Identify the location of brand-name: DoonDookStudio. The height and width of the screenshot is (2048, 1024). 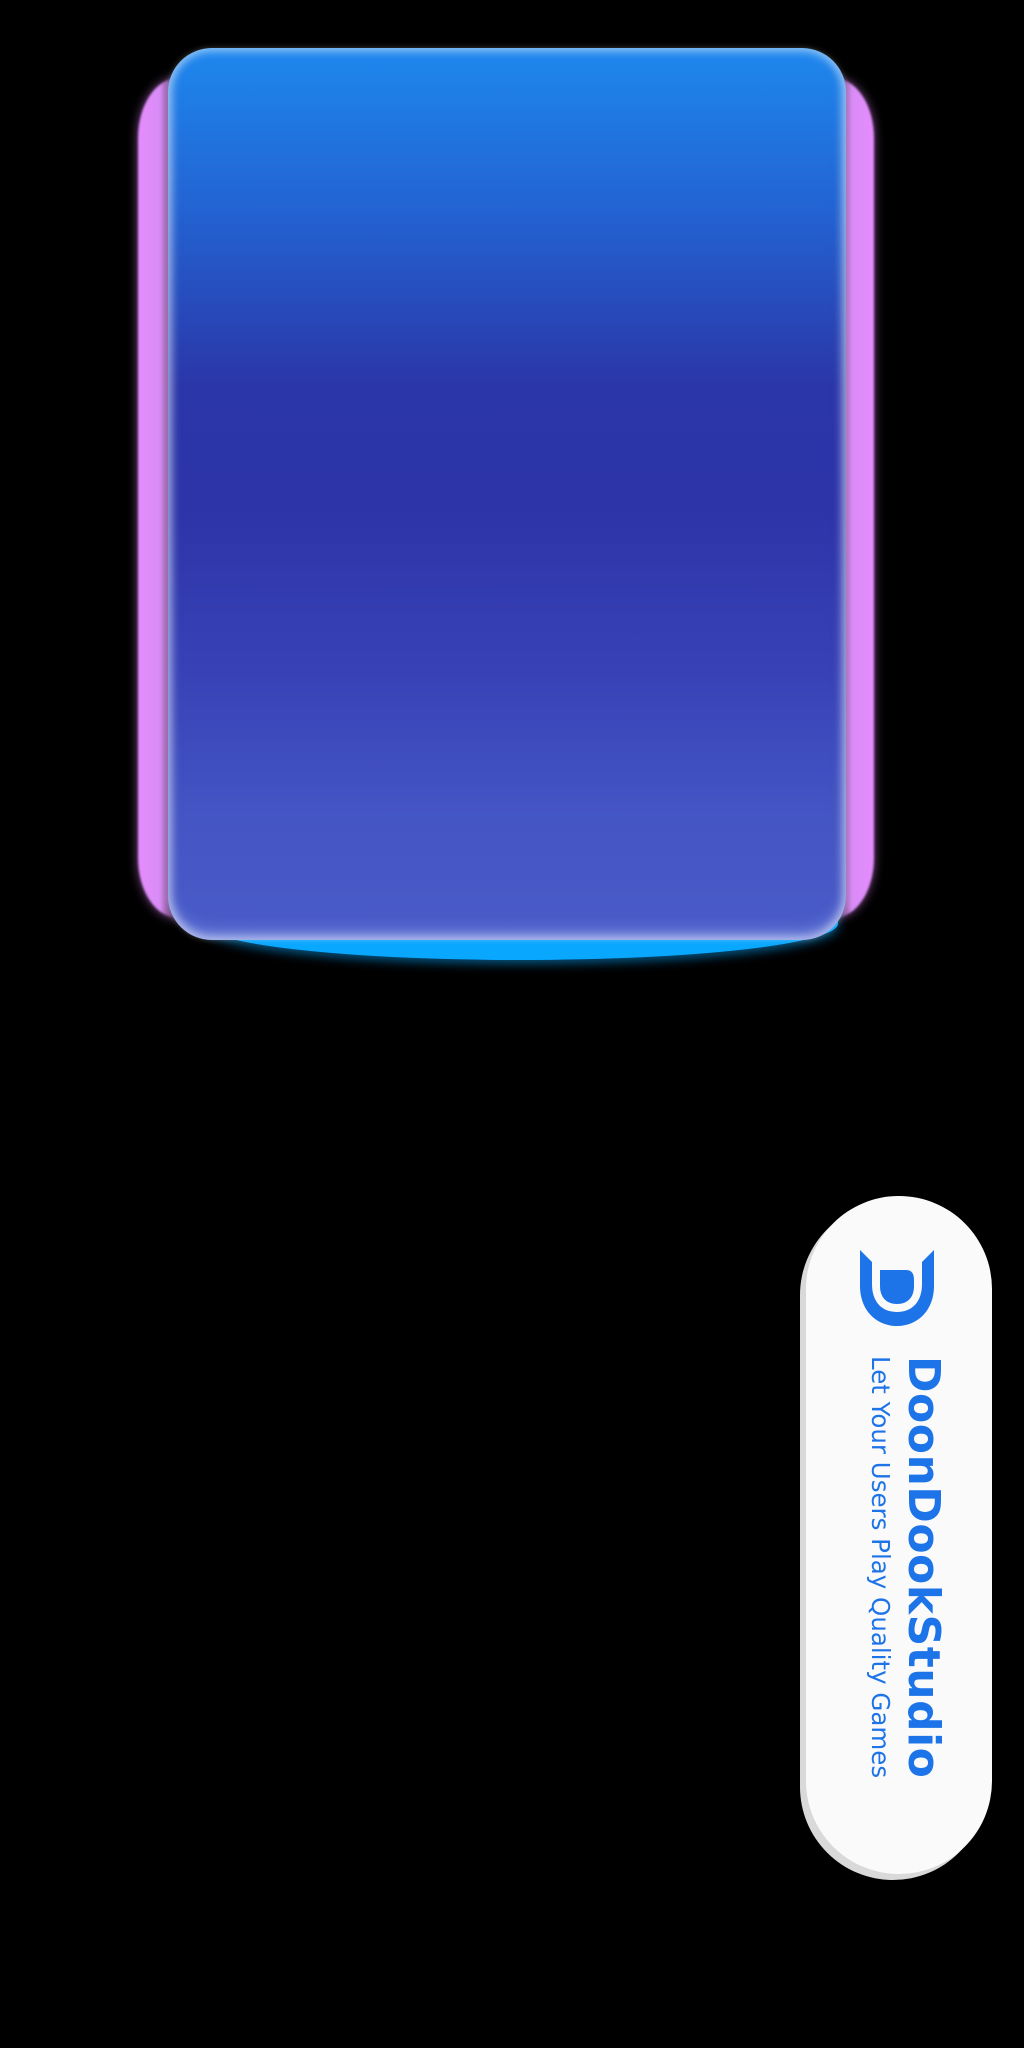
(923, 1567).